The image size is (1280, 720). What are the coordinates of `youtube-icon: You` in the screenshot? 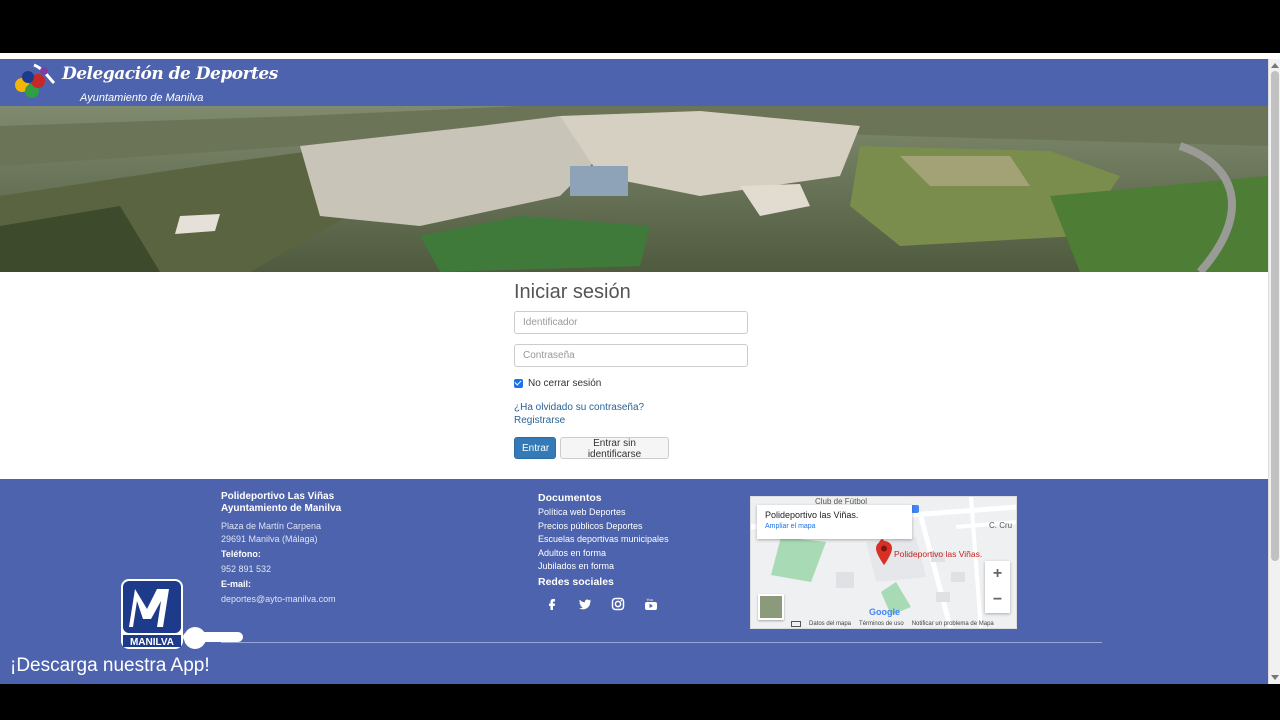 It's located at (651, 604).